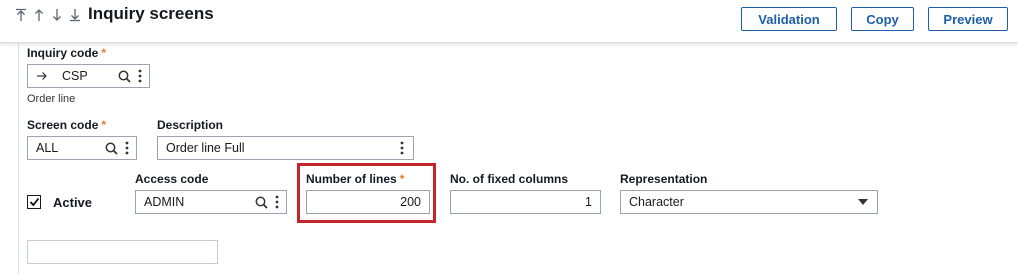 This screenshot has height=274, width=1018. Describe the element at coordinates (75, 76) in the screenshot. I see `inquiry-code-value: CSP` at that location.